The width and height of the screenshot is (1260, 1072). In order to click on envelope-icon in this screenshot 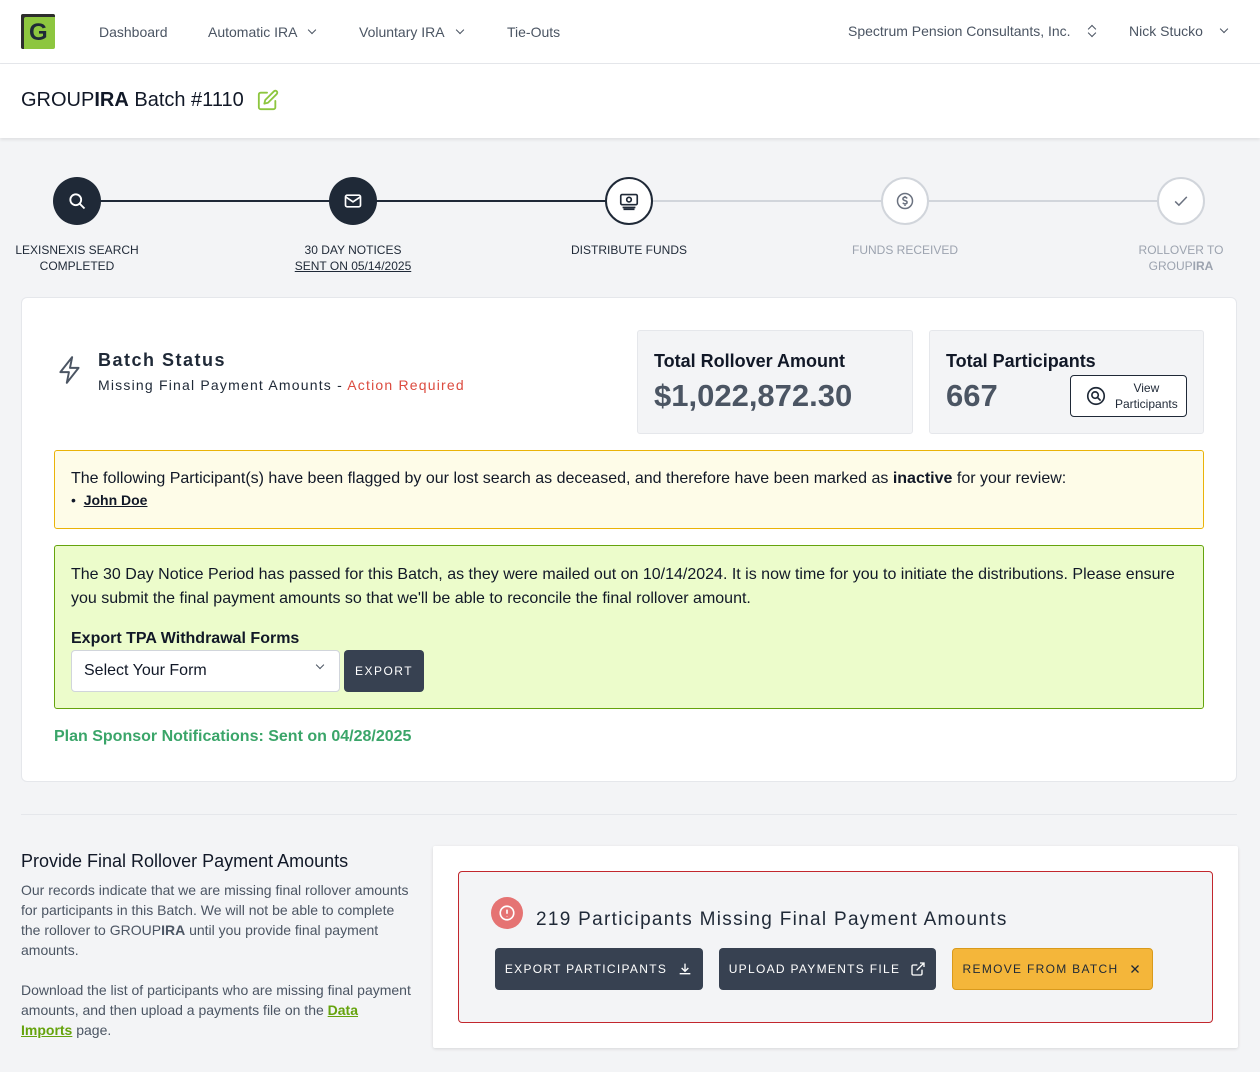, I will do `click(353, 201)`.